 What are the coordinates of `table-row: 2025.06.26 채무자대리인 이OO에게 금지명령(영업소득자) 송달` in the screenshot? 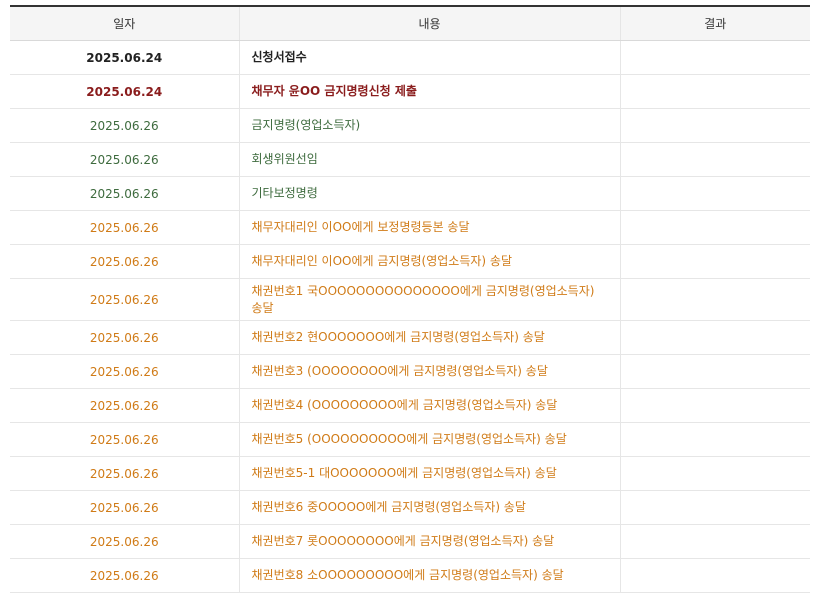 It's located at (410, 261).